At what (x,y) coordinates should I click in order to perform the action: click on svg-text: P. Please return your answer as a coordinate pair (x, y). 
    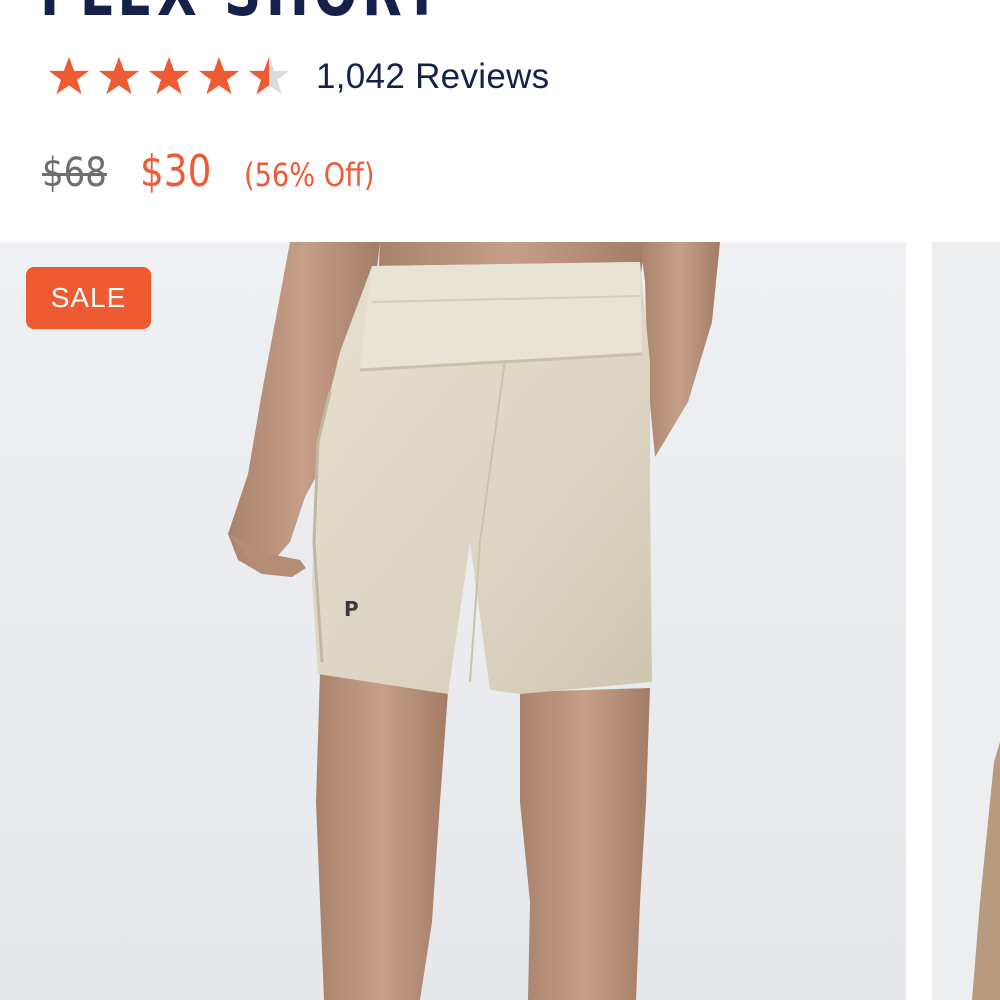
    Looking at the image, I should click on (351, 609).